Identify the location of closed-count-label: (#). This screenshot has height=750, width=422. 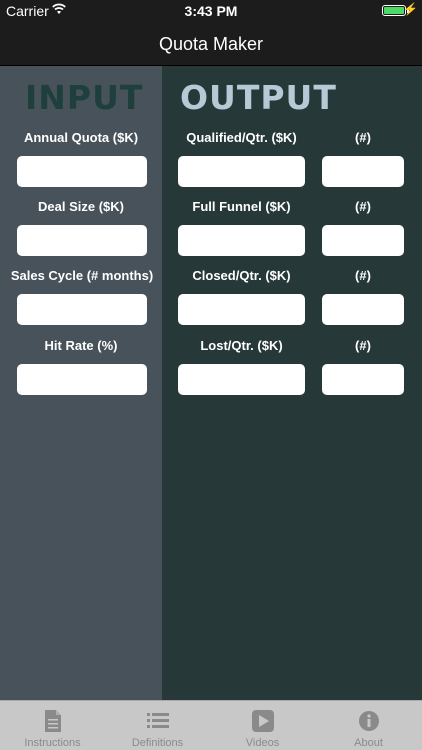
(363, 275).